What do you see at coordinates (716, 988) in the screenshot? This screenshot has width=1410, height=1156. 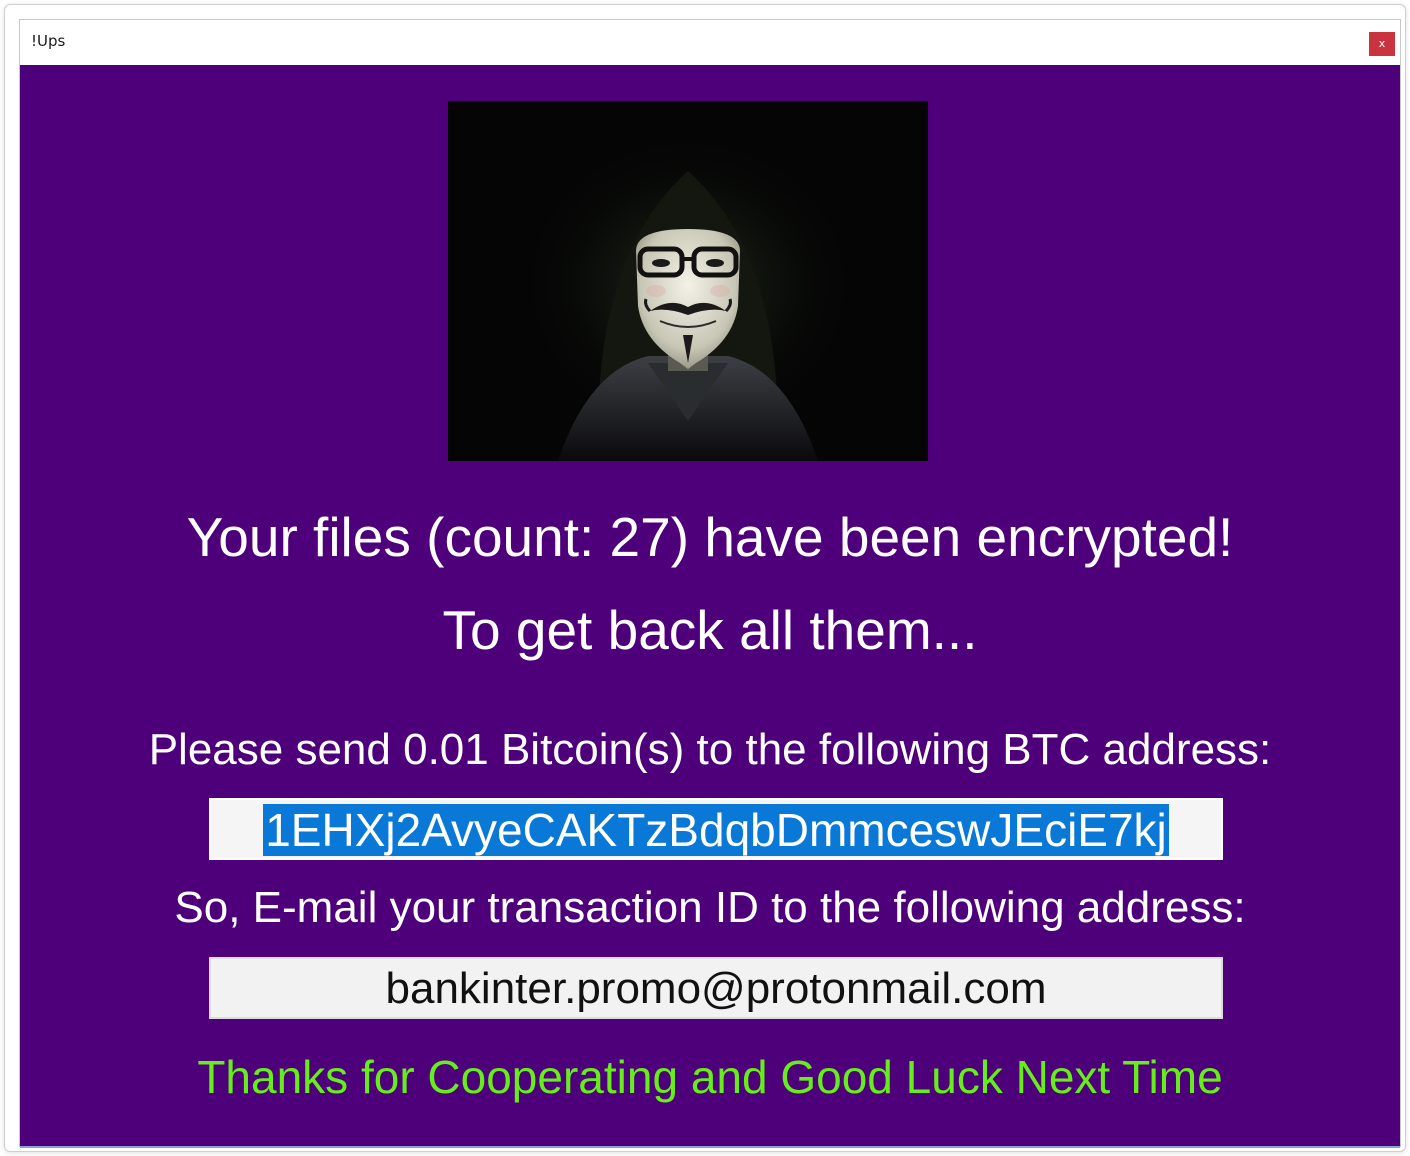 I see `email-address-field: bankinter.promo@protonmail.com` at bounding box center [716, 988].